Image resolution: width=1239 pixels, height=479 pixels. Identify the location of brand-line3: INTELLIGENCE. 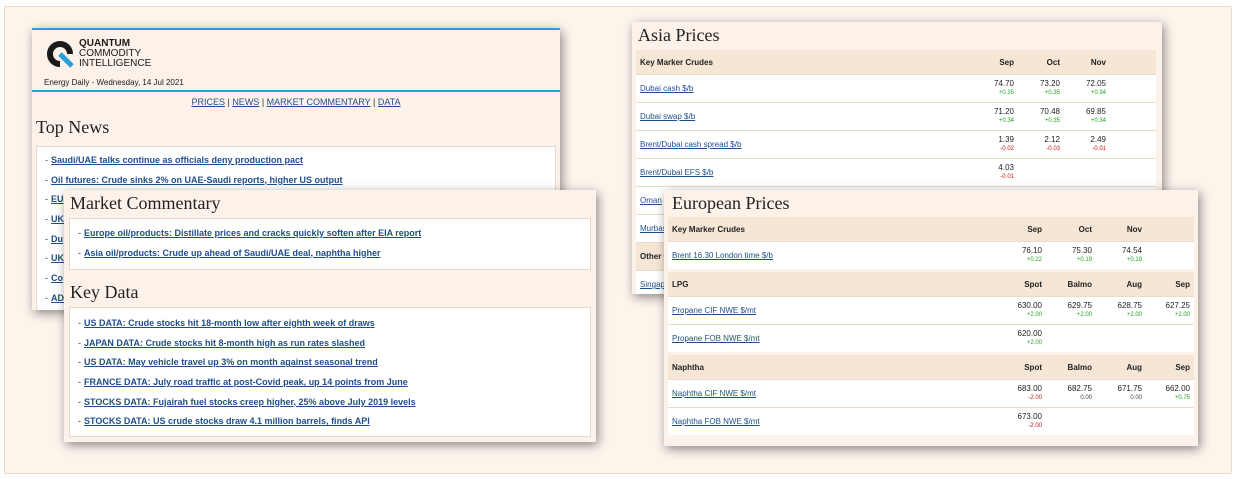
(115, 63).